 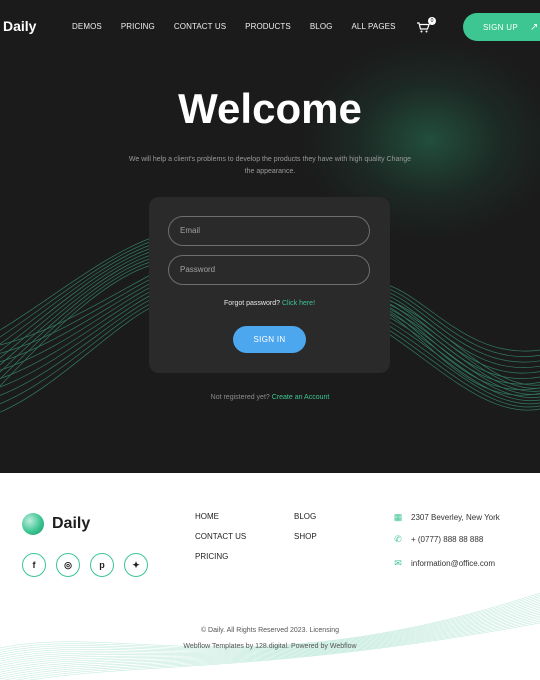 I want to click on menu-item-demos: DEMOS, so click(x=87, y=26).